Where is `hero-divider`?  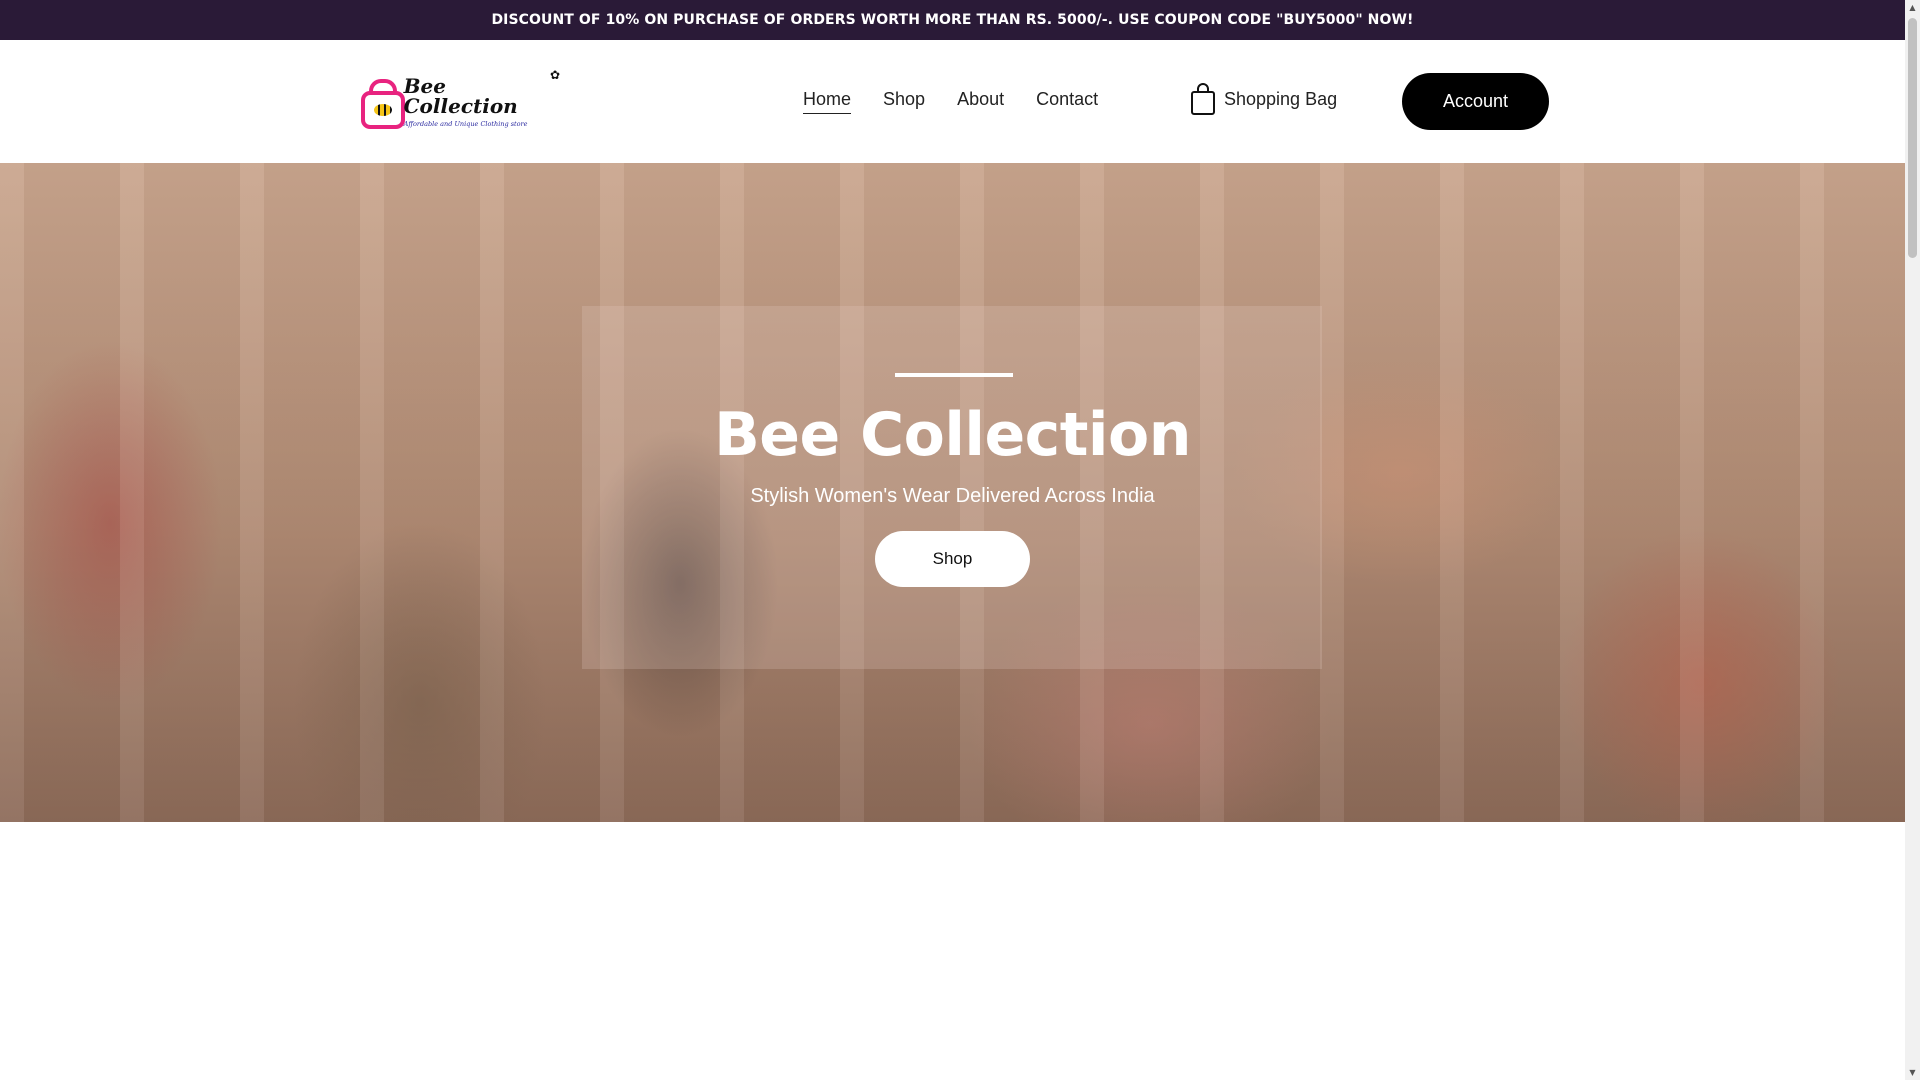 hero-divider is located at coordinates (954, 375).